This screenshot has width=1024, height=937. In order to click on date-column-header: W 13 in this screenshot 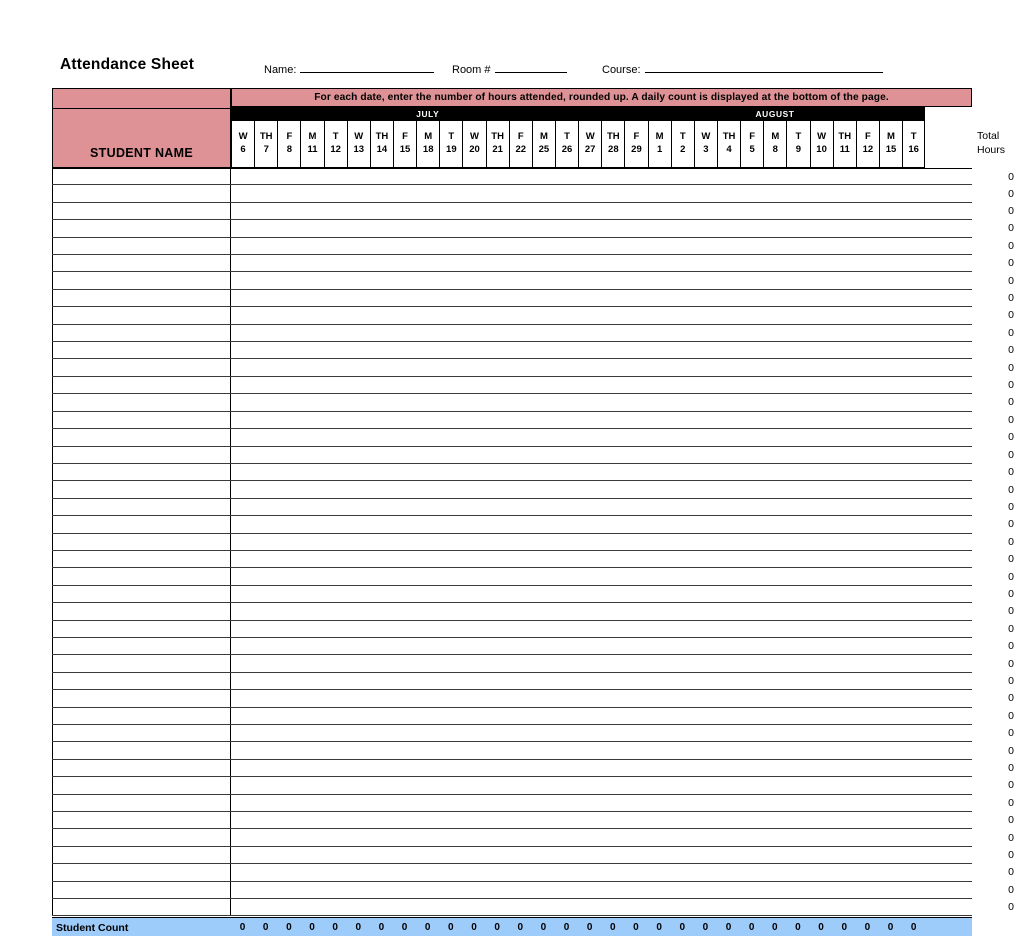, I will do `click(358, 144)`.